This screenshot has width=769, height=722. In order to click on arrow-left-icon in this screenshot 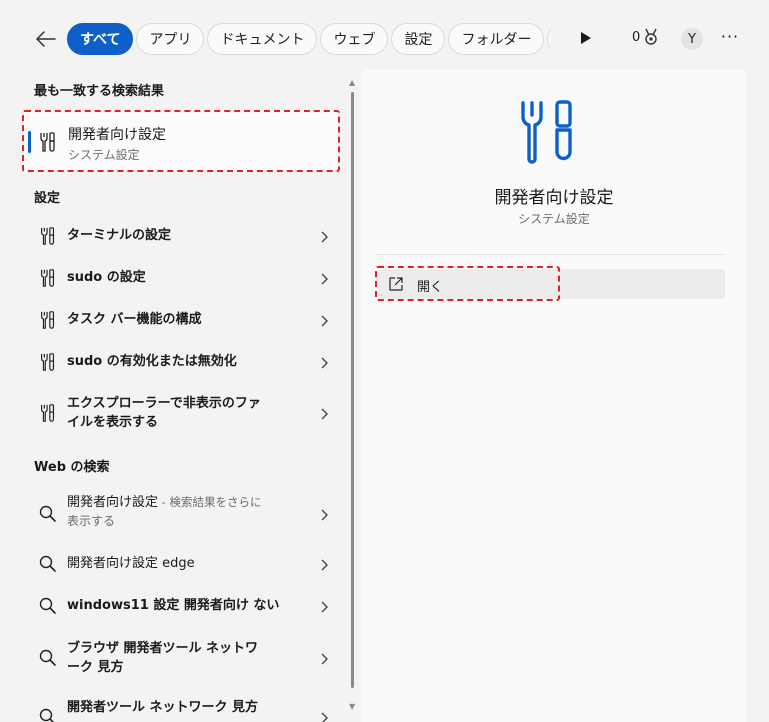, I will do `click(46, 39)`.